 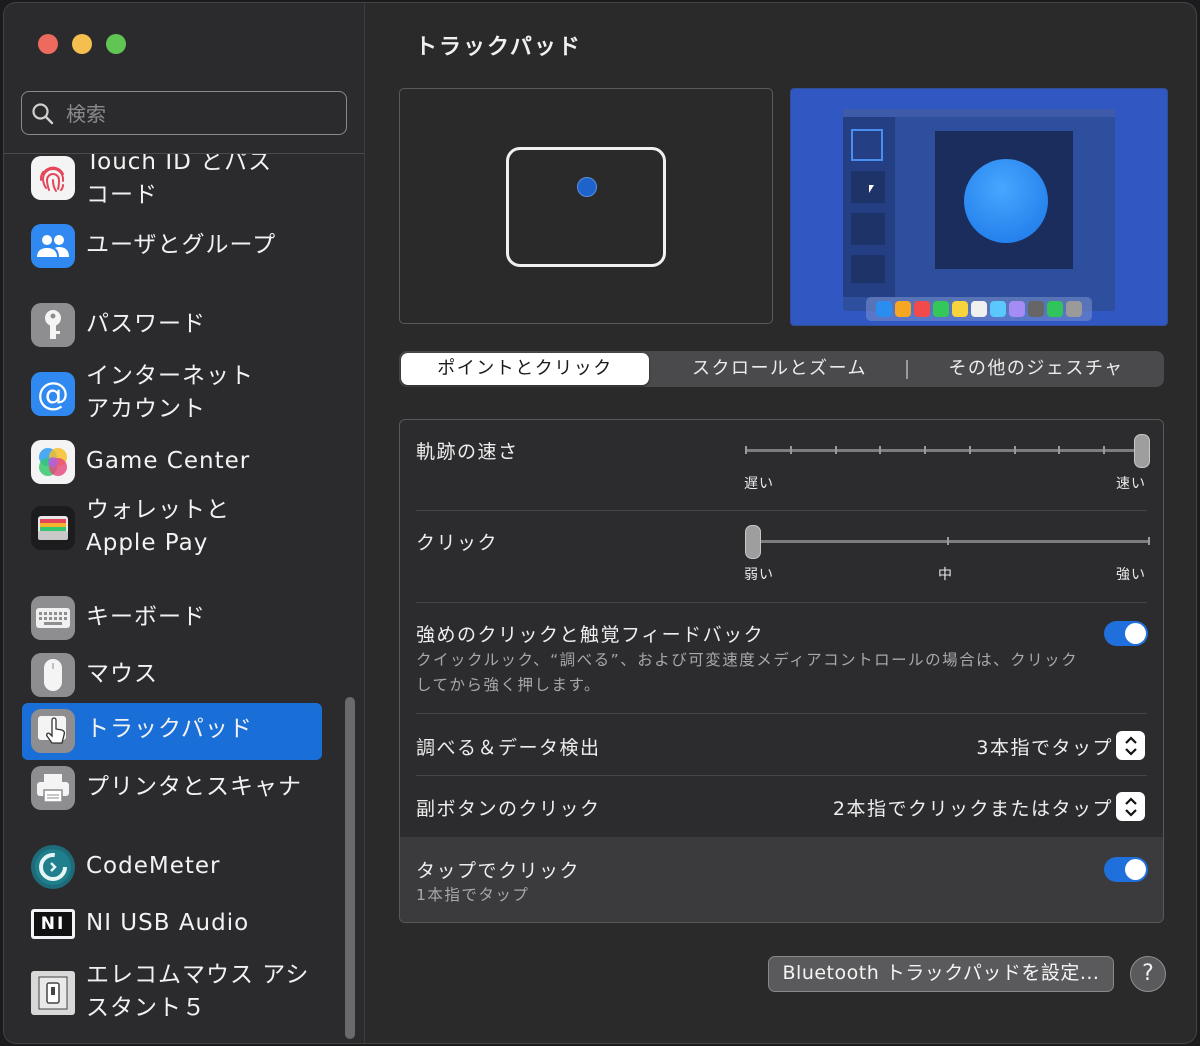 What do you see at coordinates (508, 748) in the screenshot?
I see `lookup-label: 調べる＆データ検出` at bounding box center [508, 748].